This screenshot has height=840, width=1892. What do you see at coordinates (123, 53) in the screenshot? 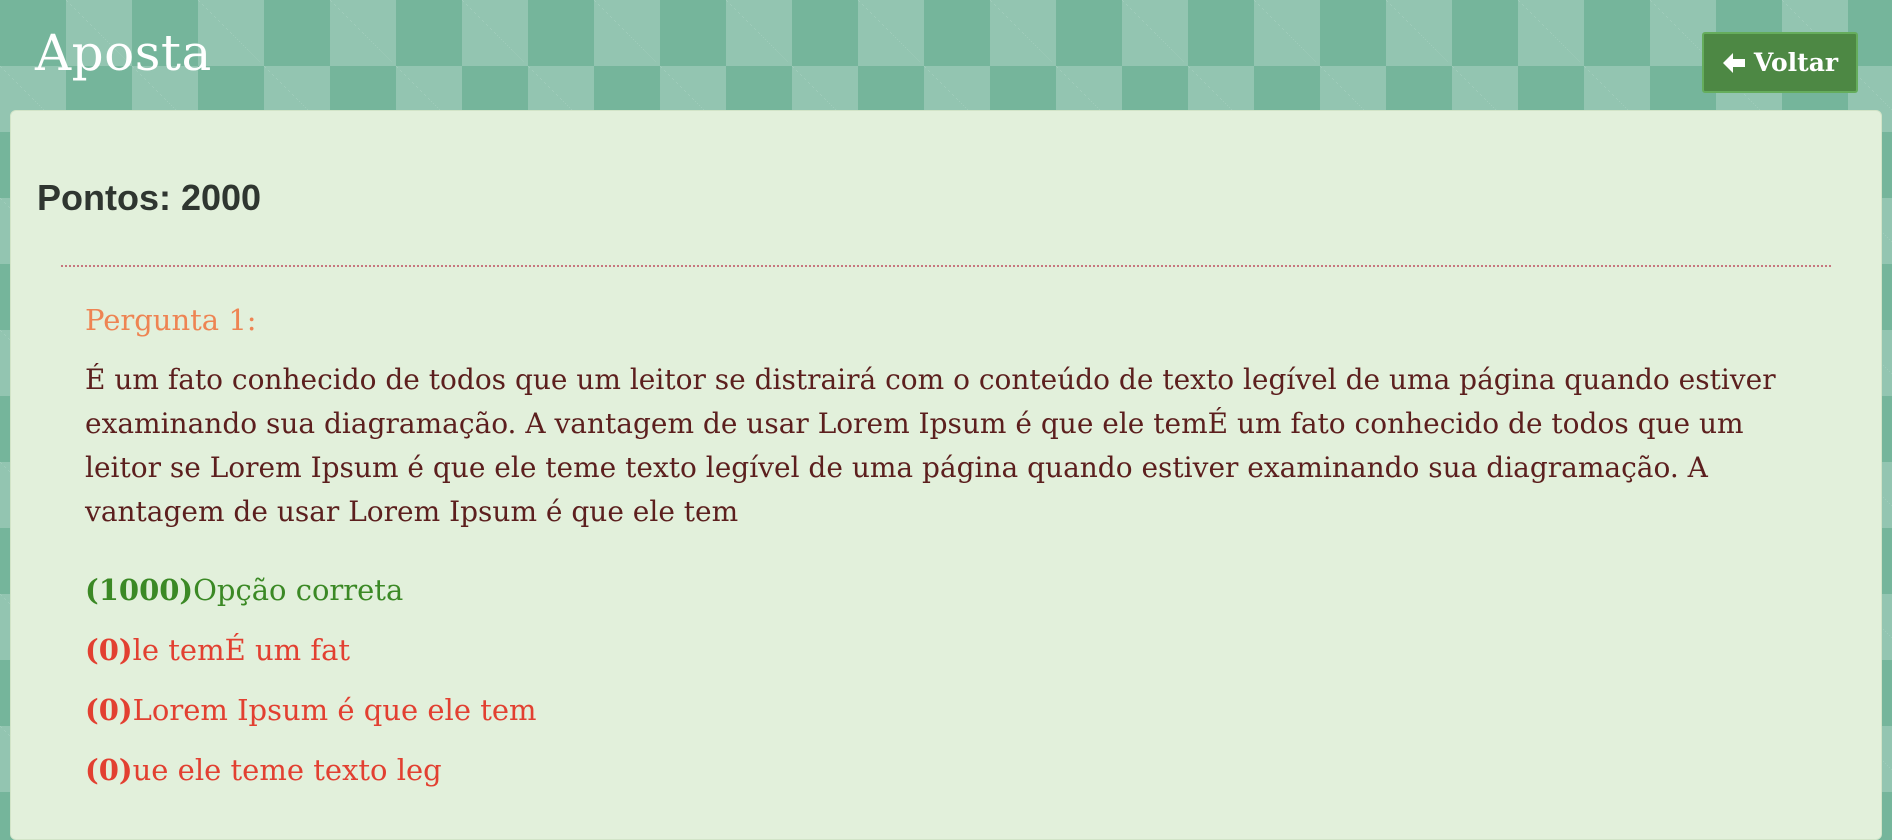
I see `page-title: Aposta` at bounding box center [123, 53].